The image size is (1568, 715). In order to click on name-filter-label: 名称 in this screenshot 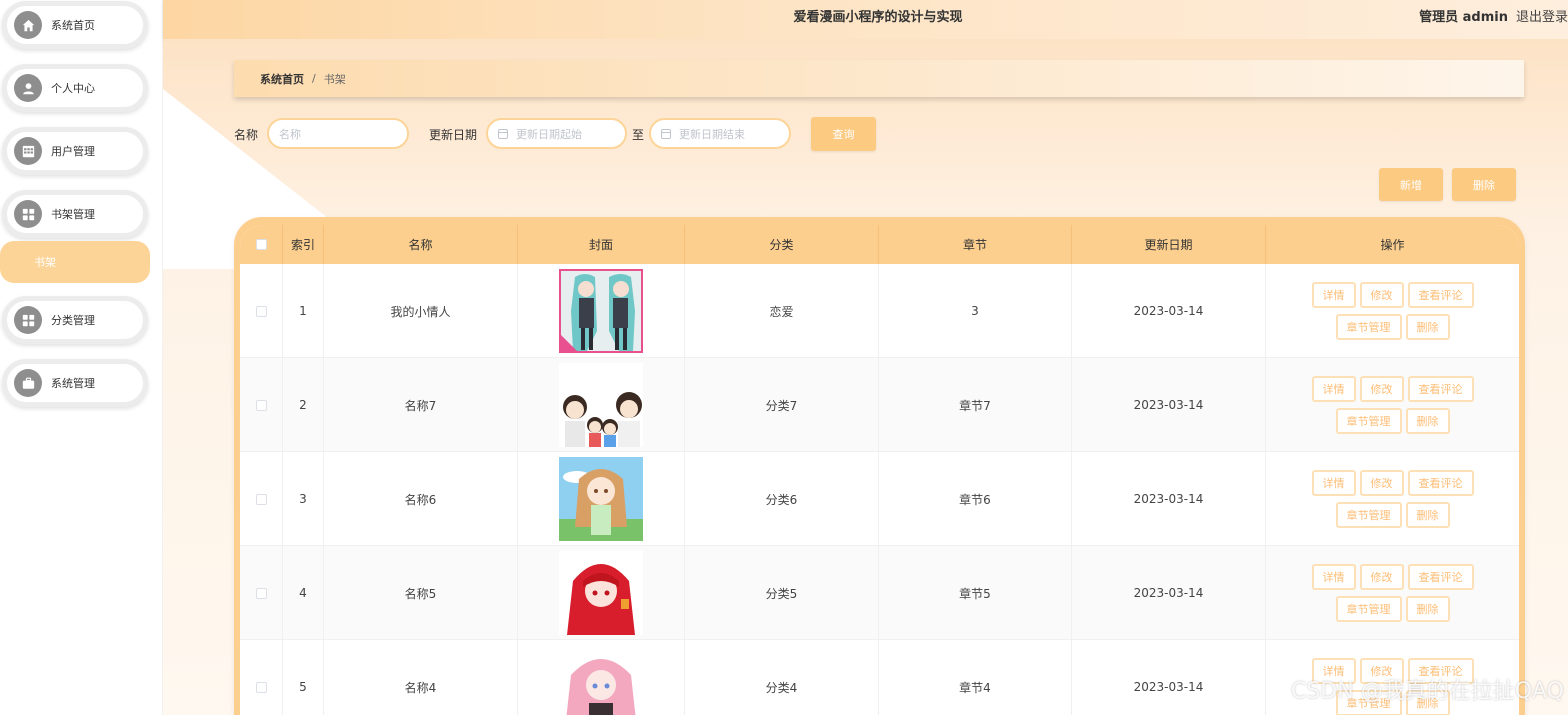, I will do `click(246, 135)`.